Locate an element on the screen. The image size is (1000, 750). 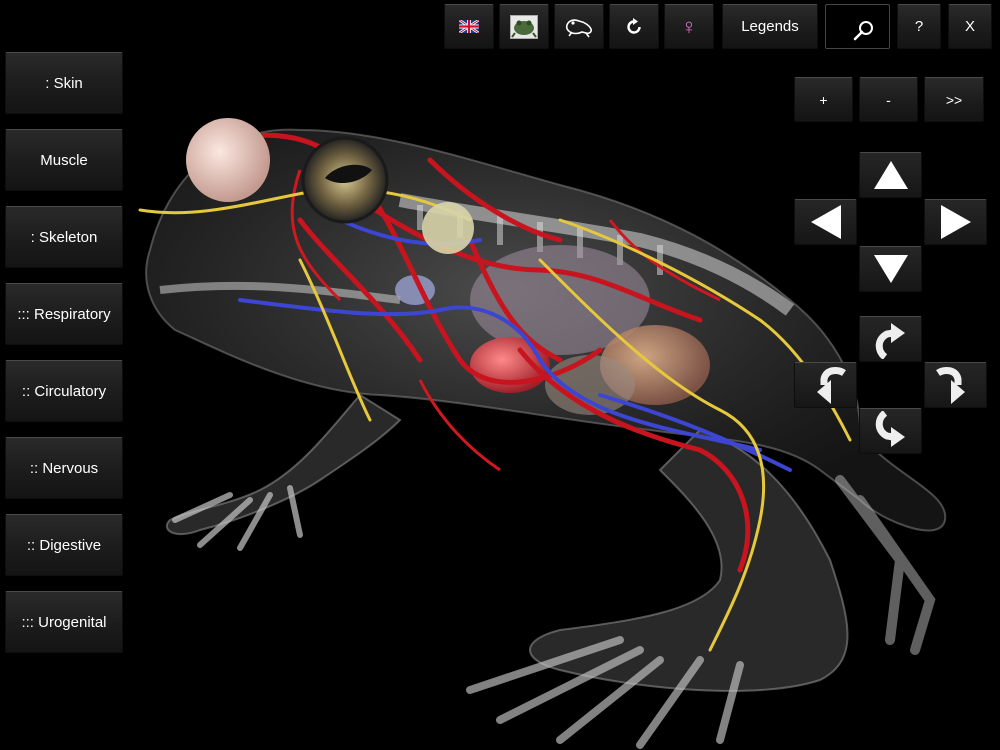
close-label: X is located at coordinates (969, 26).